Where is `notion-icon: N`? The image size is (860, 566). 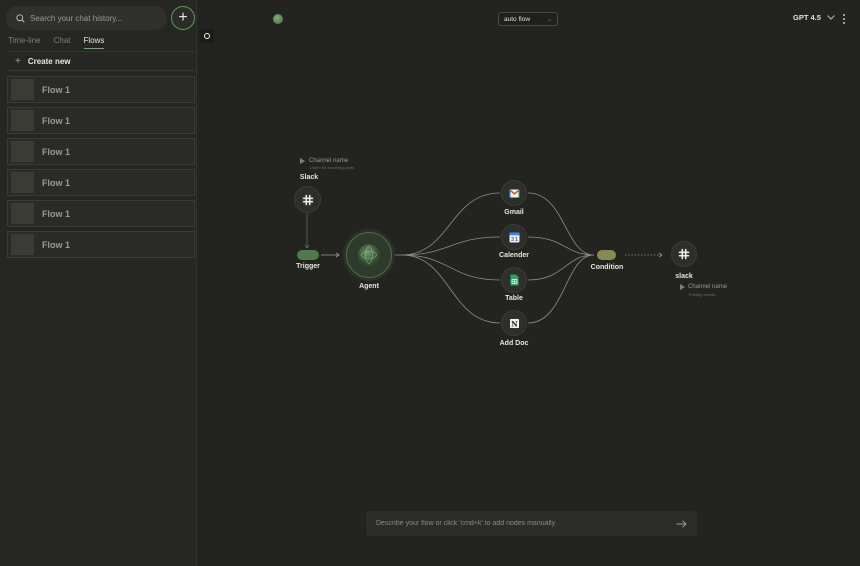 notion-icon: N is located at coordinates (514, 323).